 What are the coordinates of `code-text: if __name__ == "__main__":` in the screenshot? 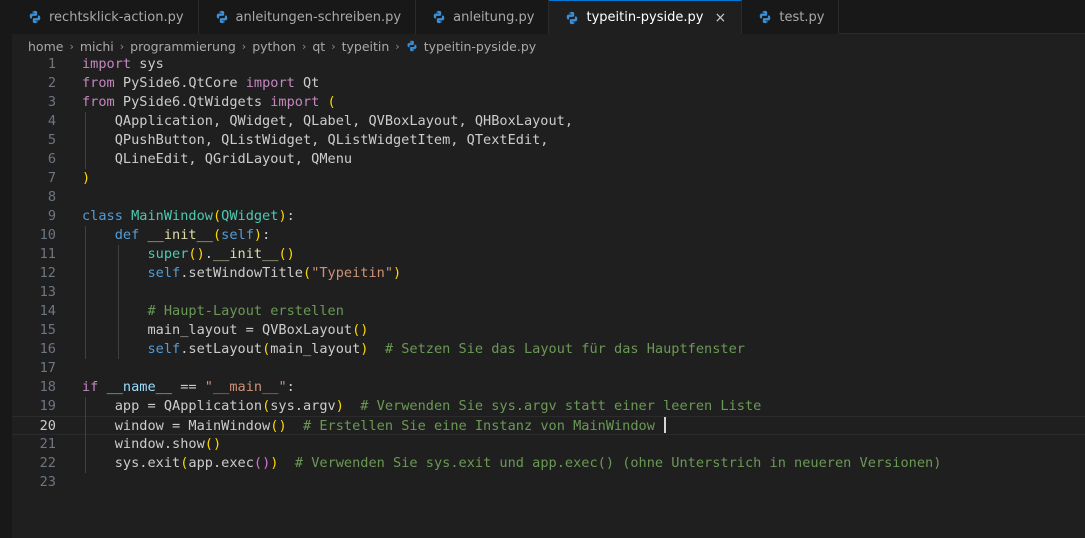 It's located at (188, 387).